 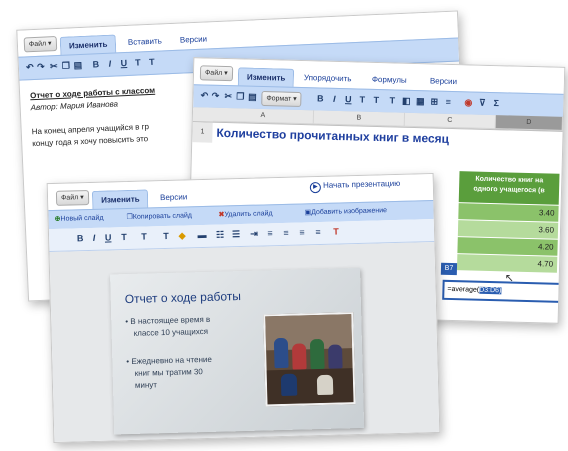 What do you see at coordinates (349, 212) in the screenshot?
I see `add-image-label: Добавить изображение` at bounding box center [349, 212].